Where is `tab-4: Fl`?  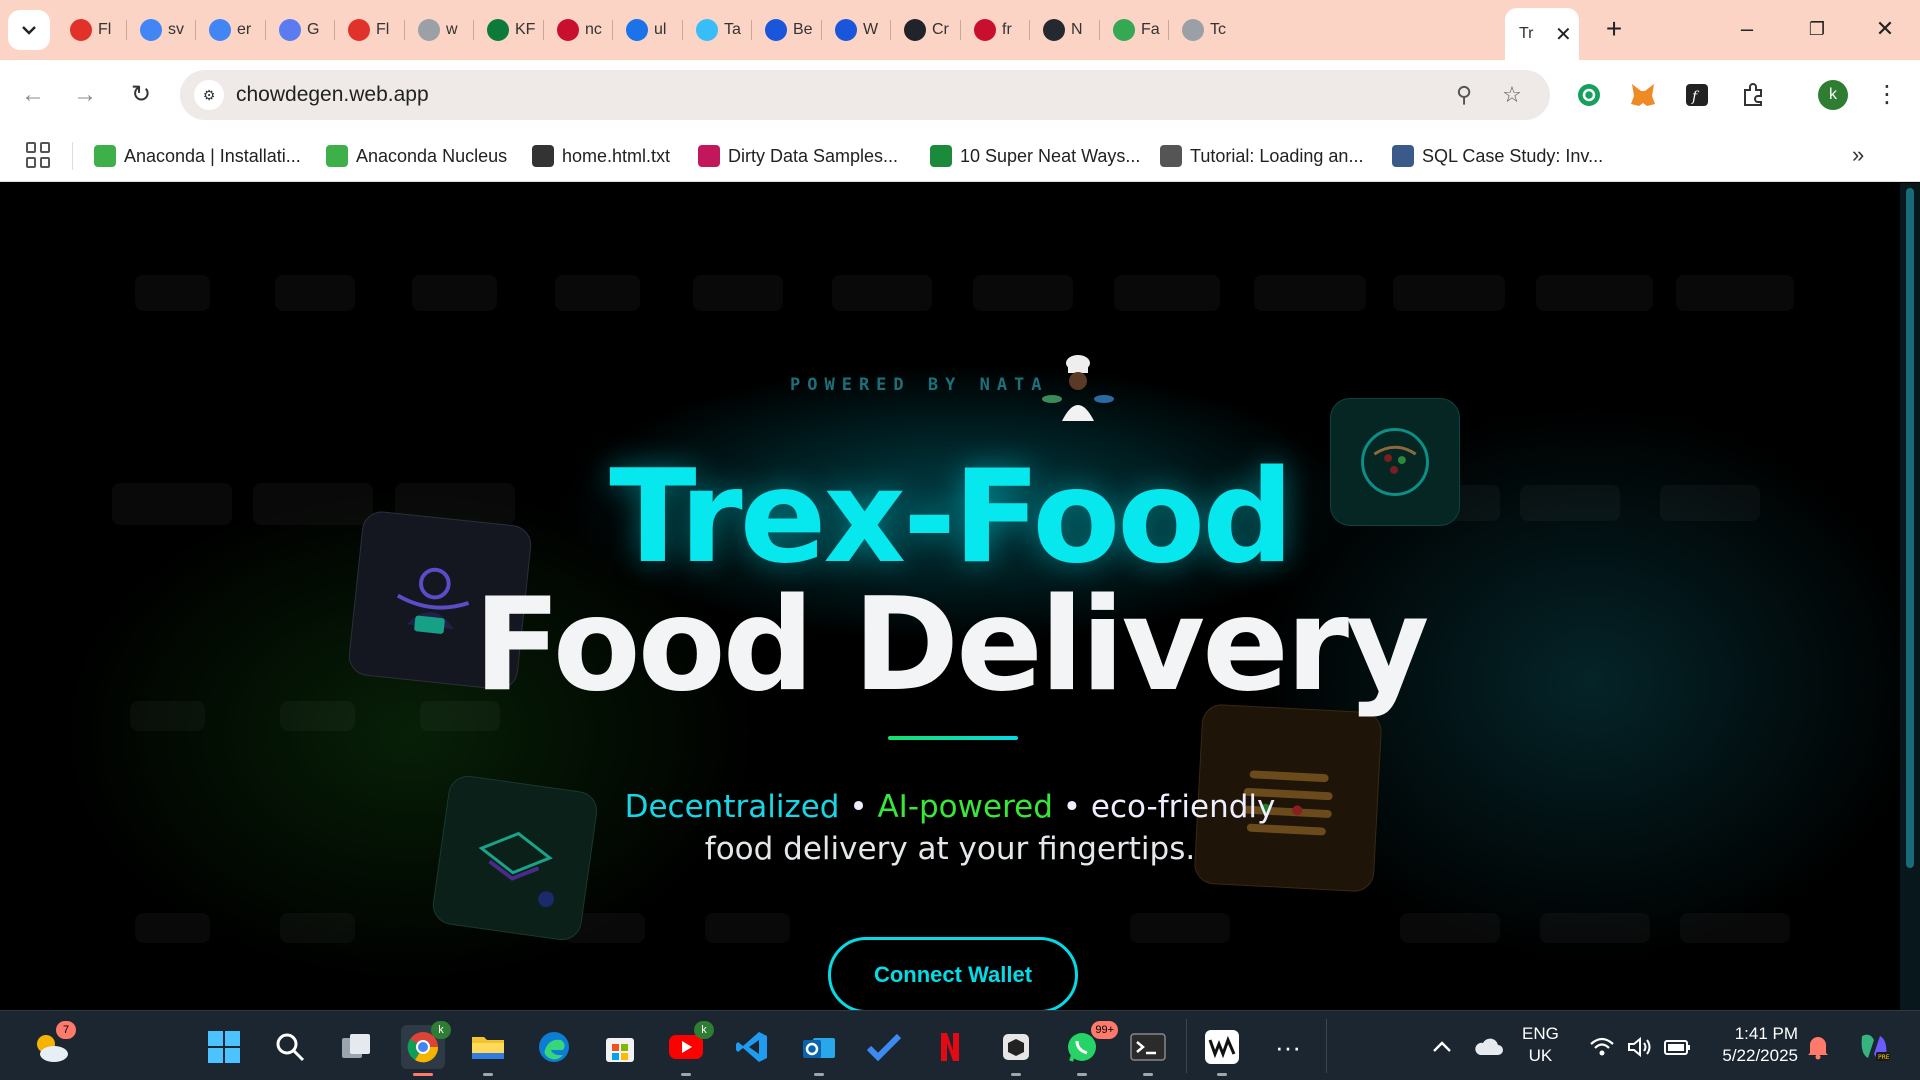
tab-4: Fl is located at coordinates (368, 30).